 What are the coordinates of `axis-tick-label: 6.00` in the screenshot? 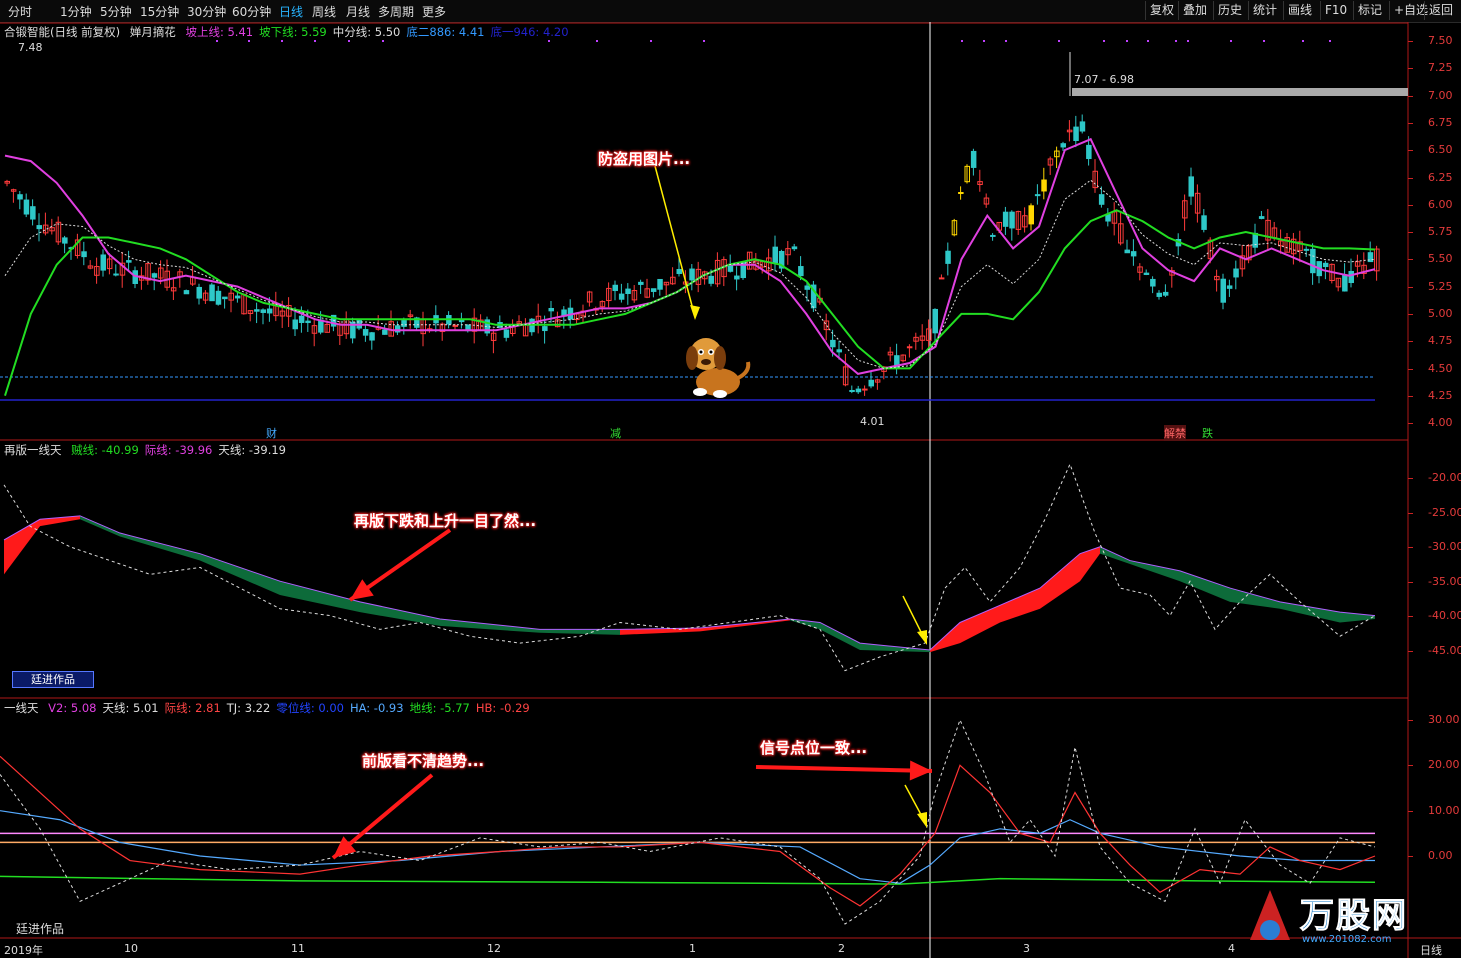 It's located at (1440, 204).